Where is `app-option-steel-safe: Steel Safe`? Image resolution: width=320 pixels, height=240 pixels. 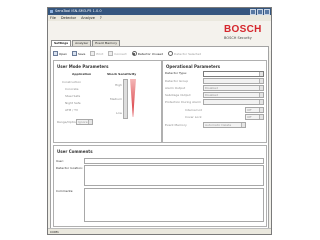
app-option-steel-safe: Steel Safe is located at coordinates (72, 96).